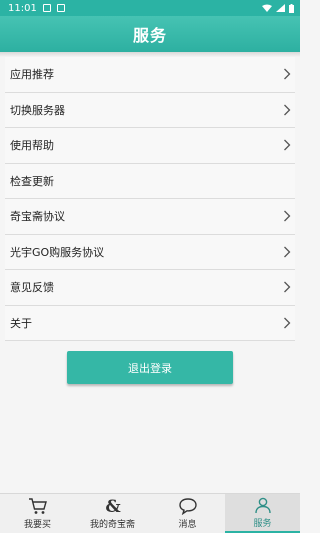 The height and width of the screenshot is (533, 320). What do you see at coordinates (150, 323) in the screenshot?
I see `menu-item-about: 关于` at bounding box center [150, 323].